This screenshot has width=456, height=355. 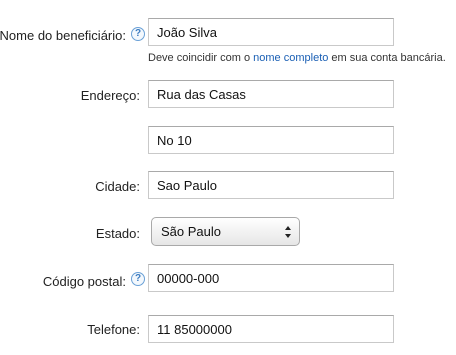 I want to click on state-label: Estado:, so click(x=117, y=233).